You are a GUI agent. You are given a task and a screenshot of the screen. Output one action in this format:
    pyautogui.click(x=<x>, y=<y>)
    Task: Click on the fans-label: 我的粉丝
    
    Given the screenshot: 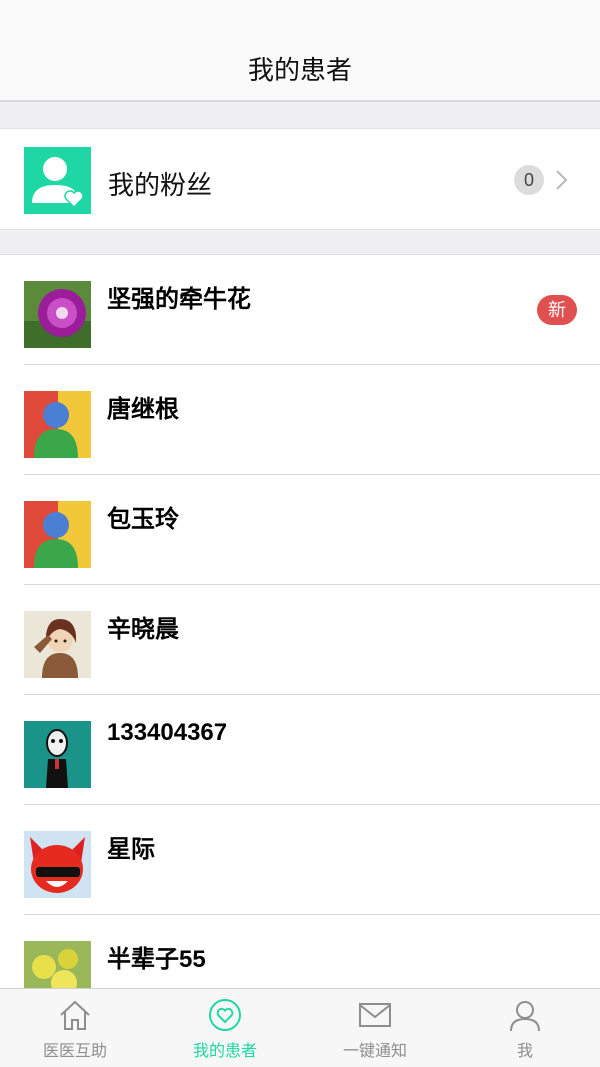 What is the action you would take?
    pyautogui.click(x=160, y=185)
    